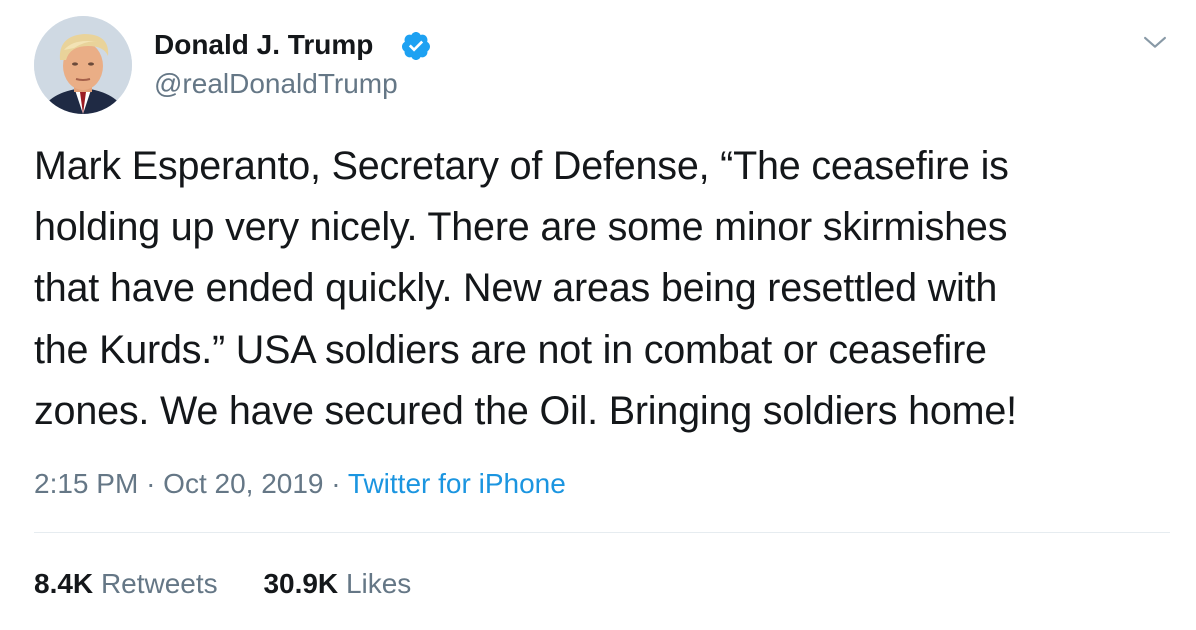 The image size is (1196, 630). I want to click on retweets-label: Retweets, so click(159, 583).